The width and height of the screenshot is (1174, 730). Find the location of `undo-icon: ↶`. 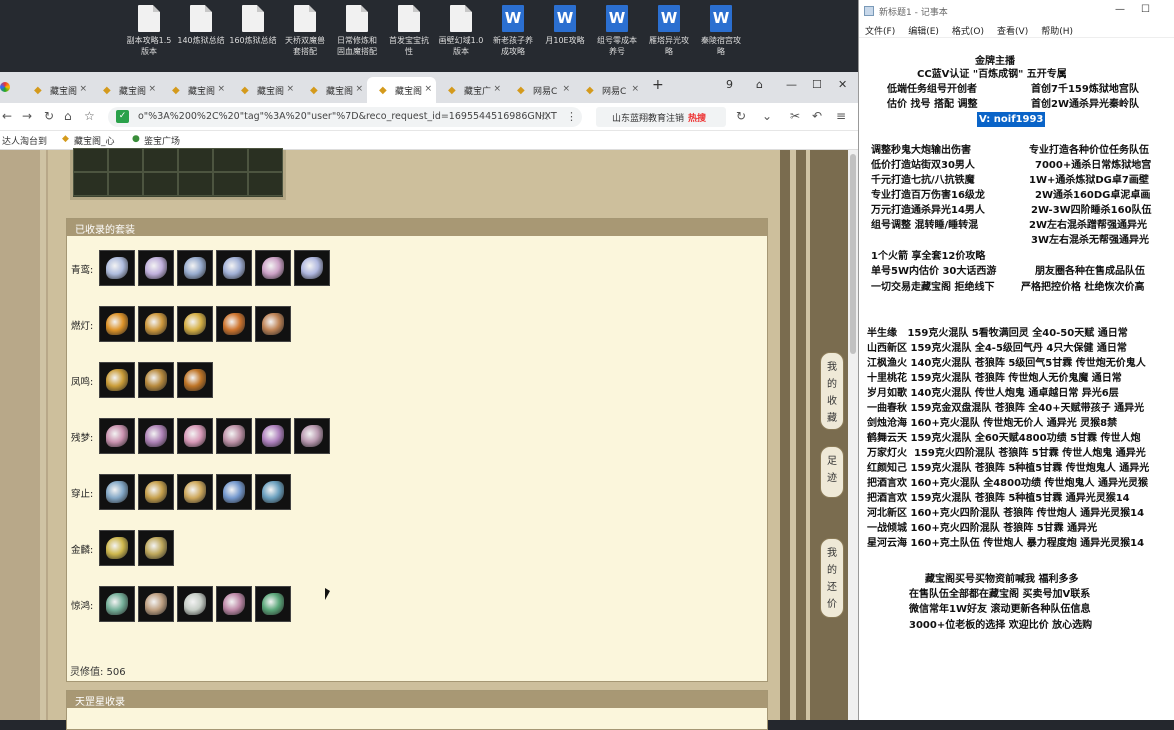

undo-icon: ↶ is located at coordinates (817, 116).